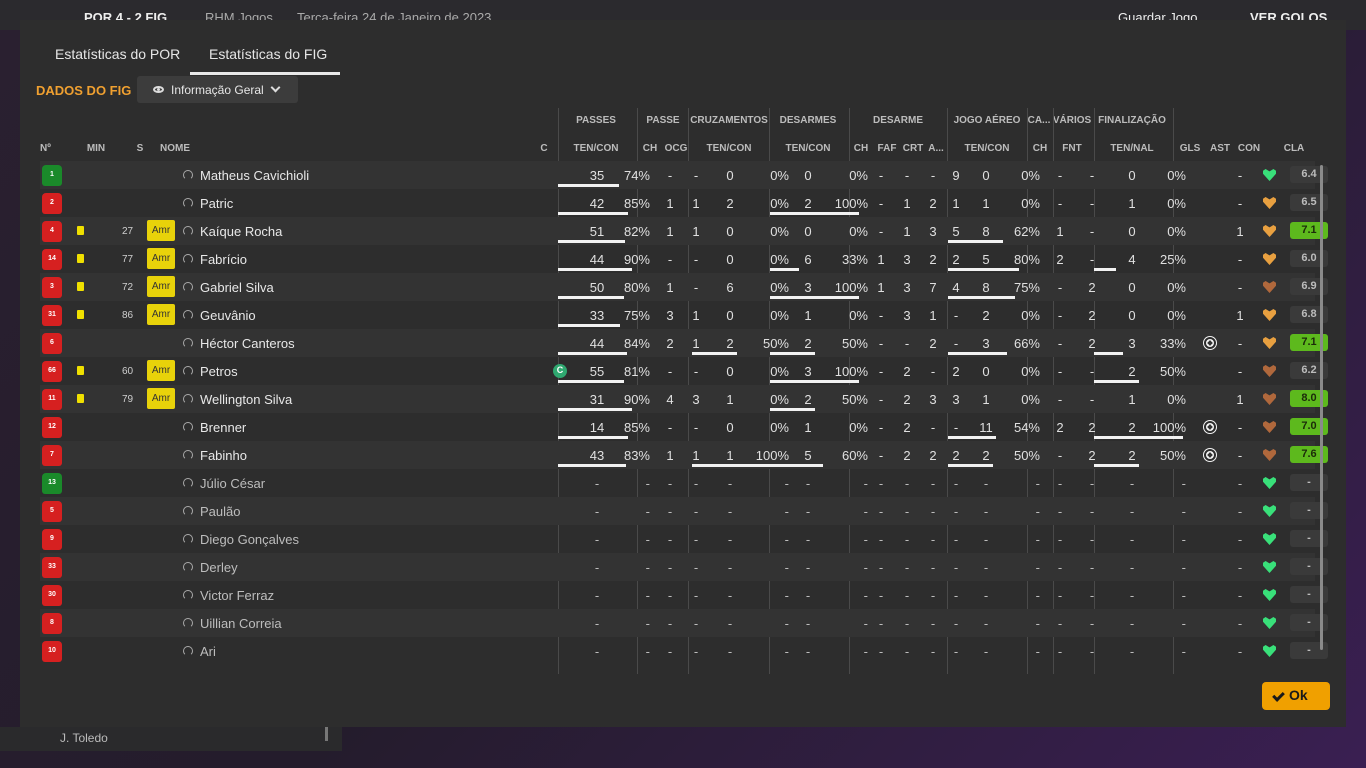  What do you see at coordinates (232, 483) in the screenshot?
I see `player-name: Júlio César` at bounding box center [232, 483].